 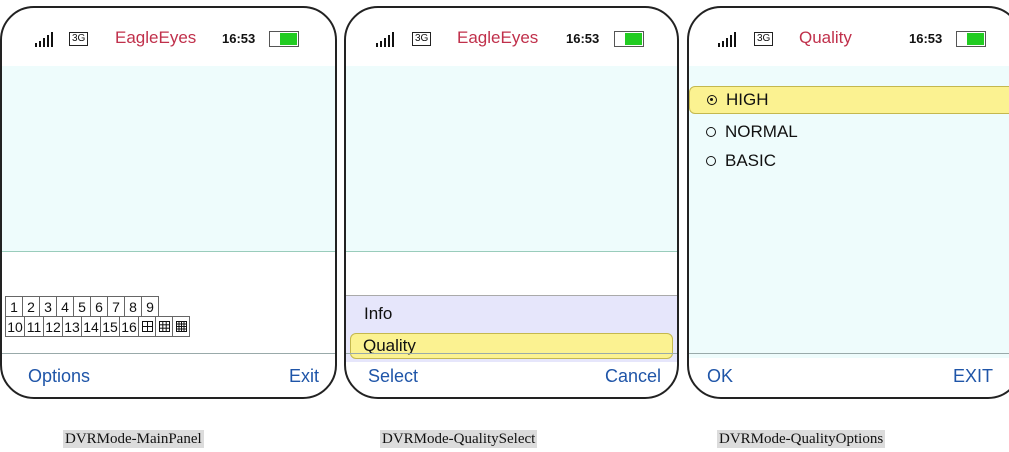 I want to click on exit-softkey: EXIT, so click(x=973, y=376).